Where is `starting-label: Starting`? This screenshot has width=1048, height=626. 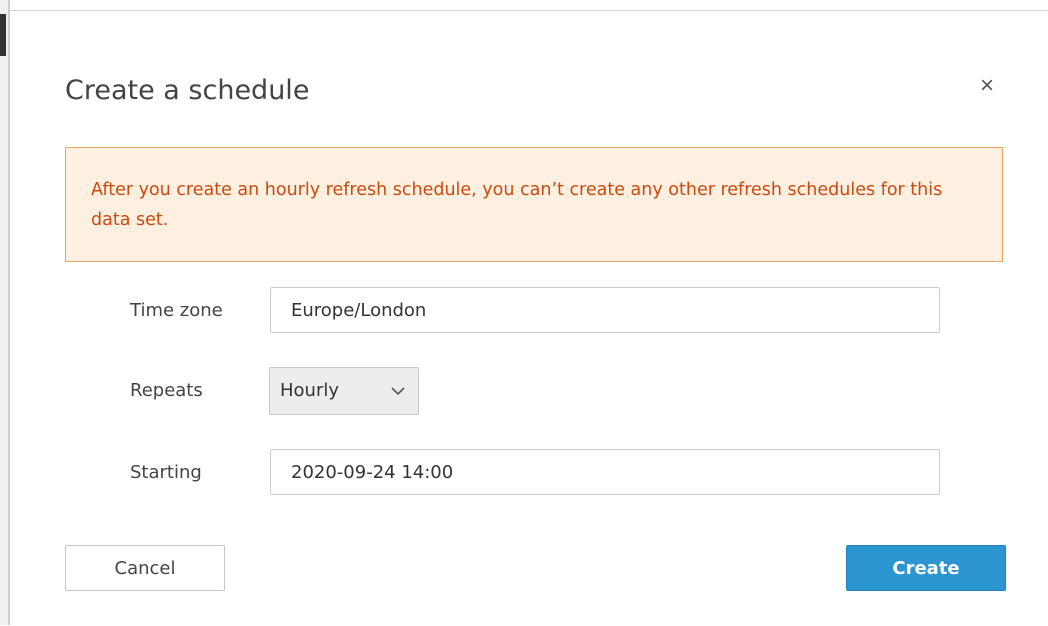 starting-label: Starting is located at coordinates (166, 472).